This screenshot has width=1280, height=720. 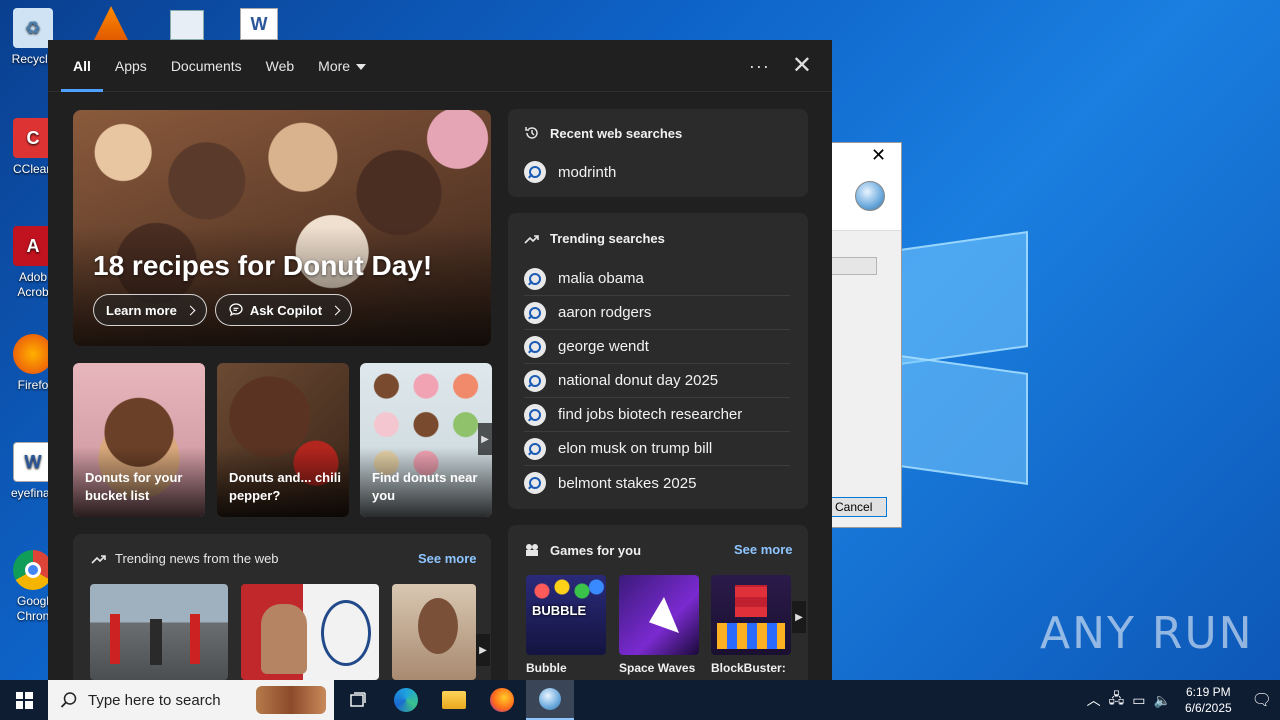 What do you see at coordinates (1208, 700) in the screenshot?
I see `clock: 6:19 PM 6/6/2025` at bounding box center [1208, 700].